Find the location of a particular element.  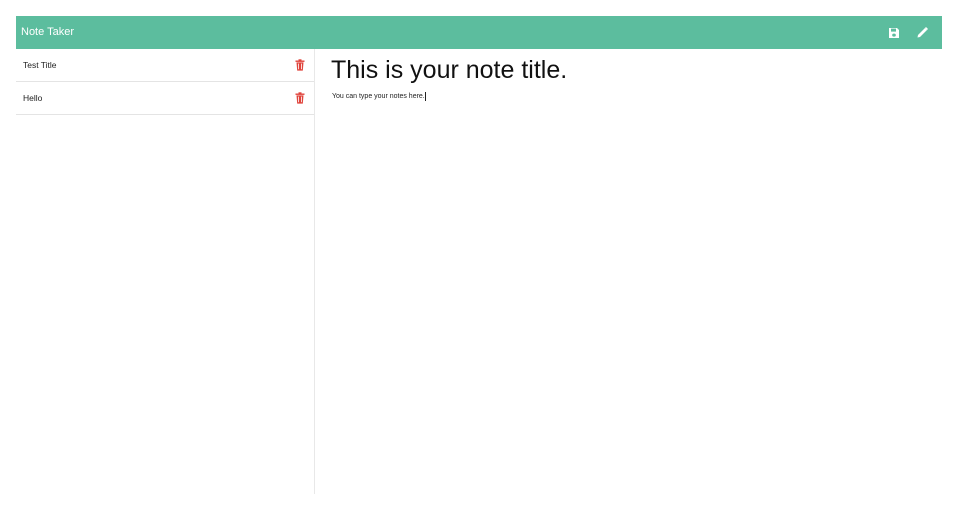

save-icon is located at coordinates (893, 32).